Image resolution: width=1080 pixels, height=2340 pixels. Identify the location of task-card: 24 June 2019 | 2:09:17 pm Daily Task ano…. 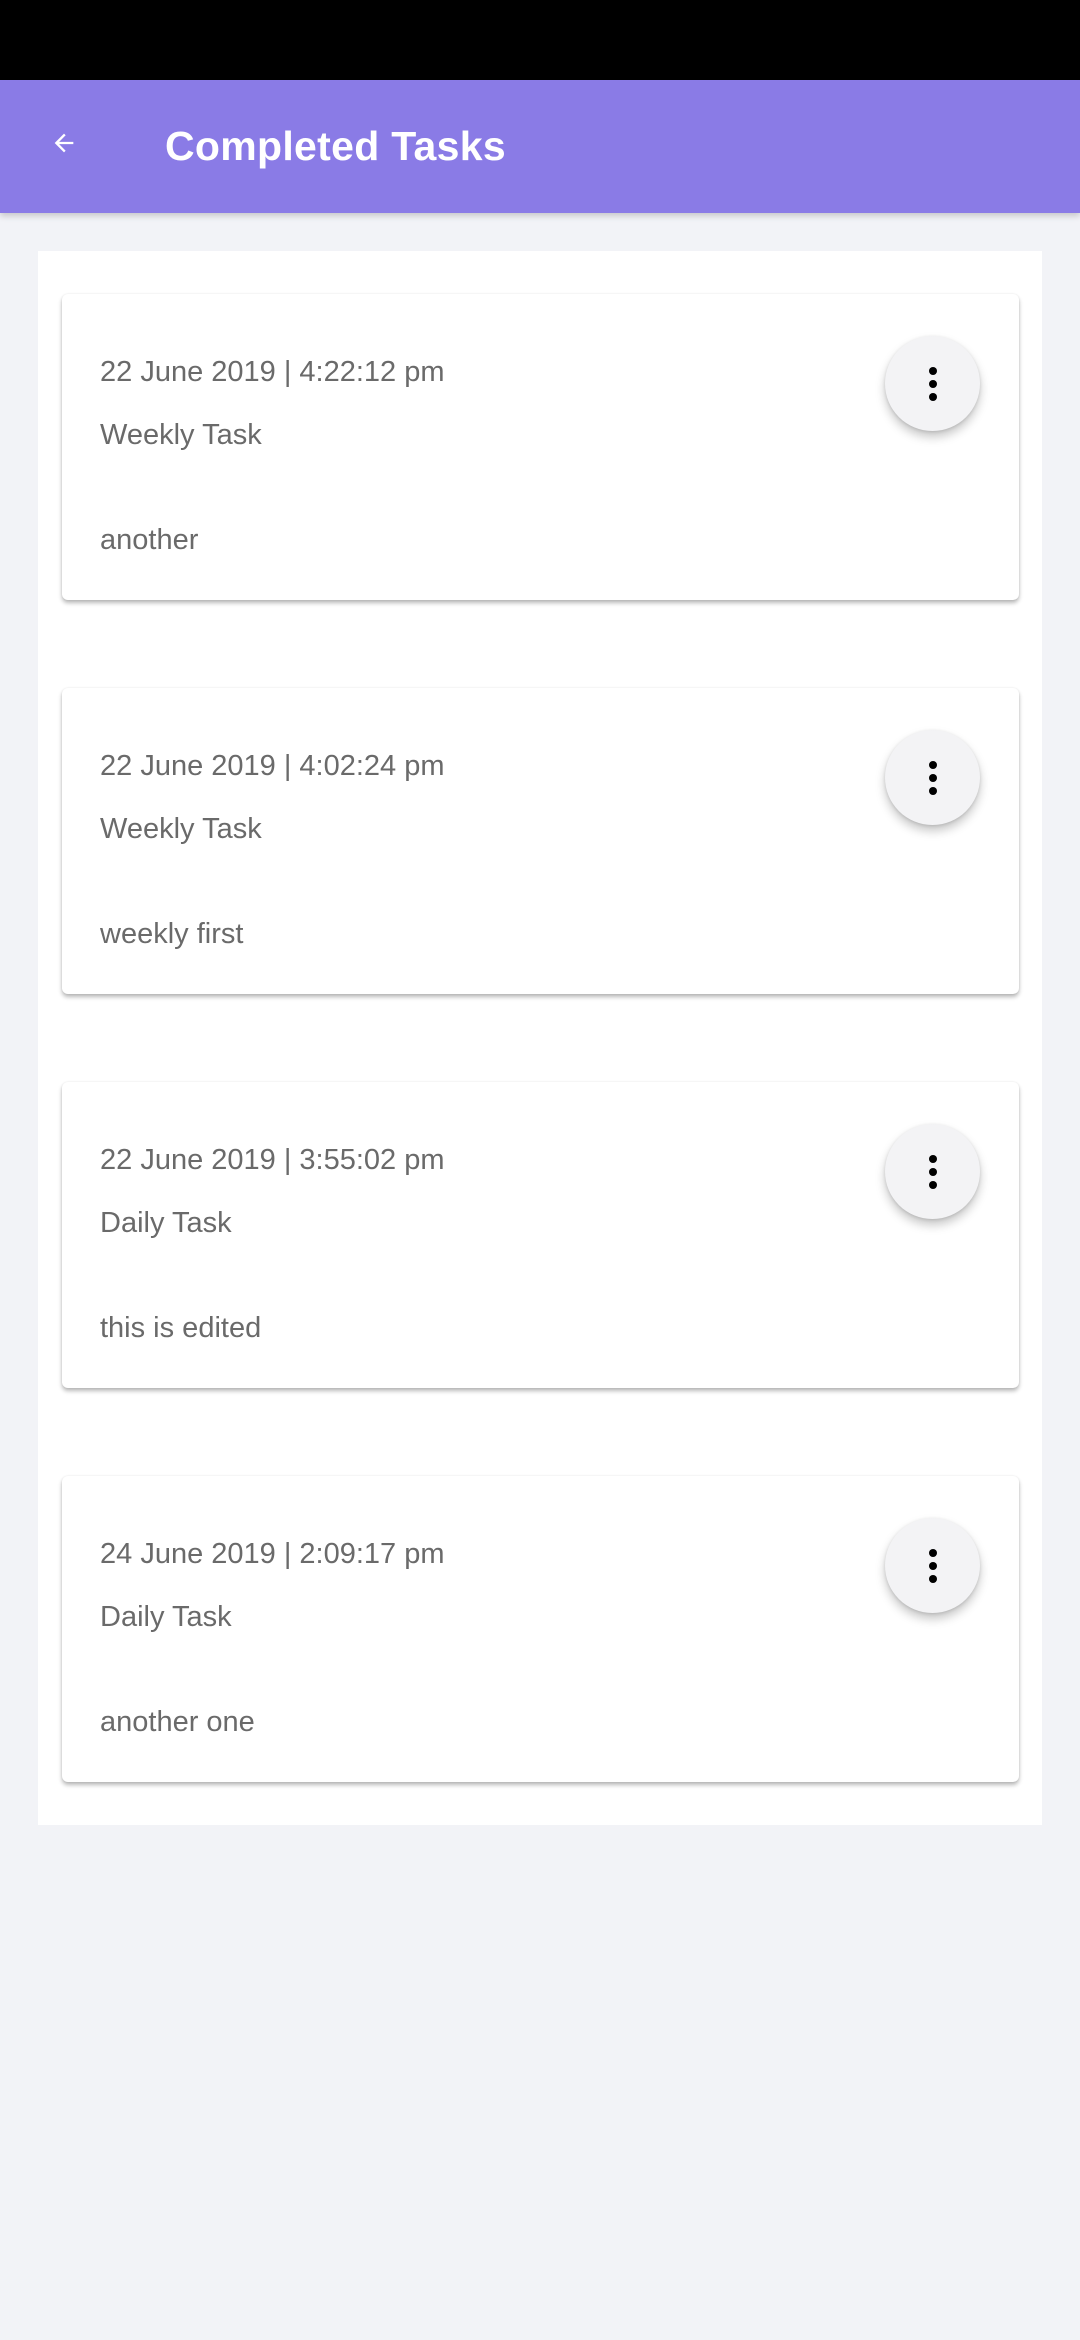
(540, 1629).